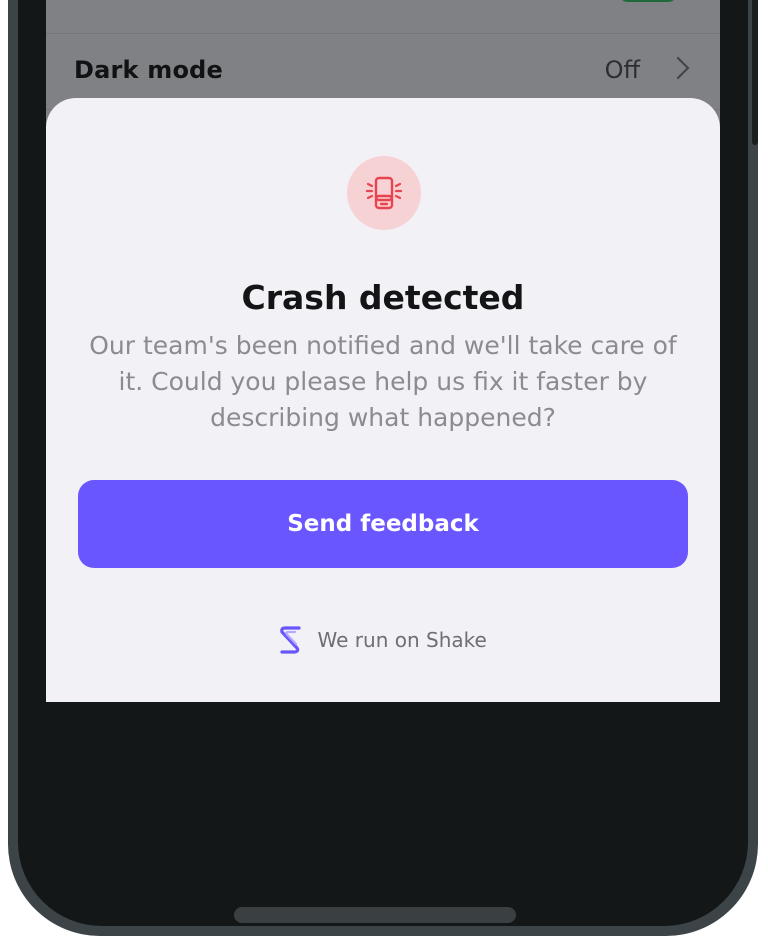 The width and height of the screenshot is (768, 949). Describe the element at coordinates (383, 297) in the screenshot. I see `dialog-title: Crash detected` at that location.